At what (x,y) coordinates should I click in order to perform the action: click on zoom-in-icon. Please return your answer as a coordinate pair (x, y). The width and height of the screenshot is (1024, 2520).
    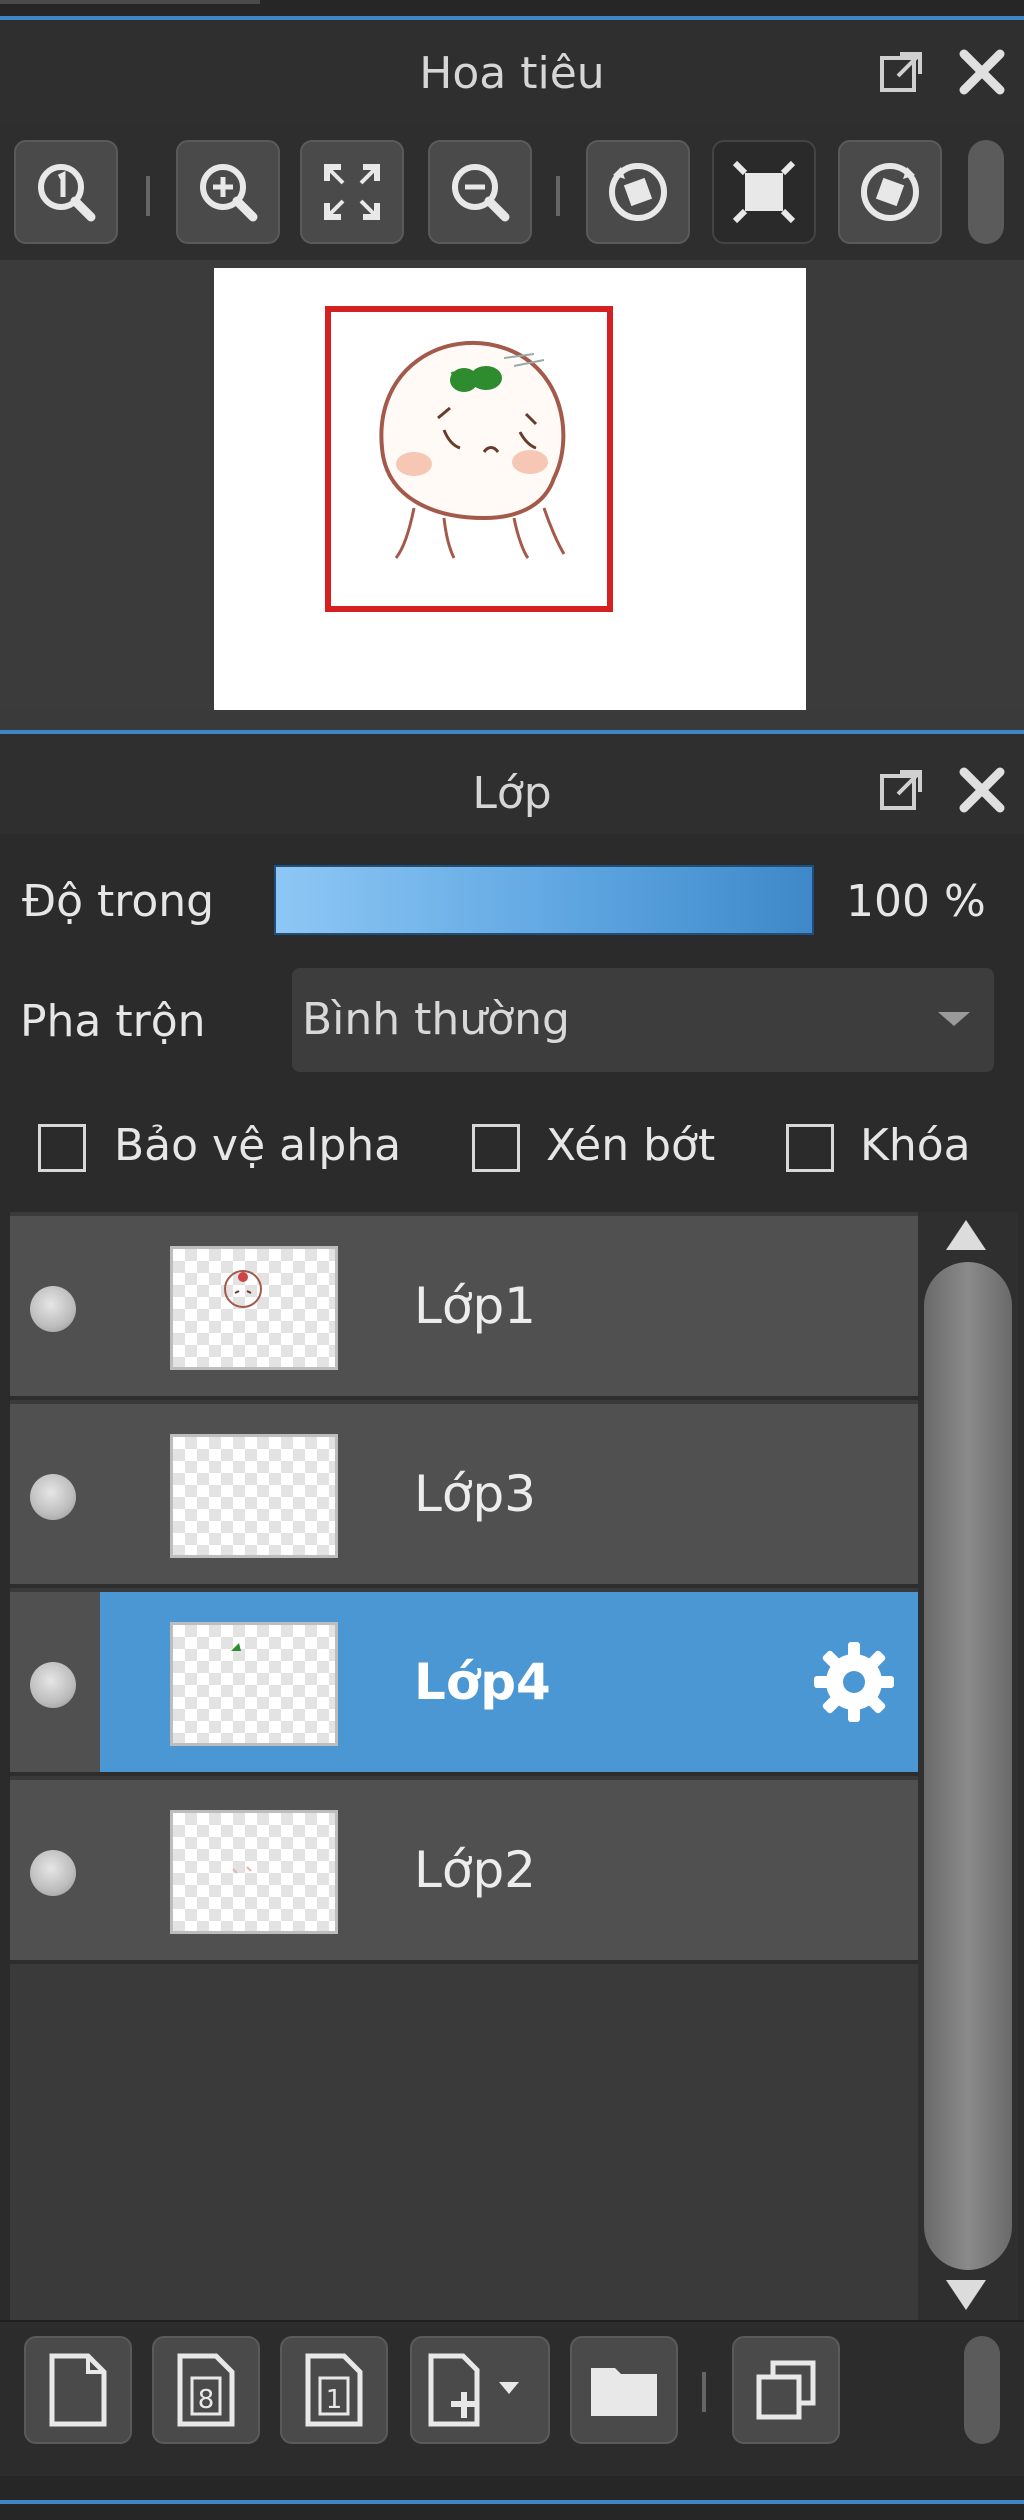
    Looking at the image, I should click on (229, 193).